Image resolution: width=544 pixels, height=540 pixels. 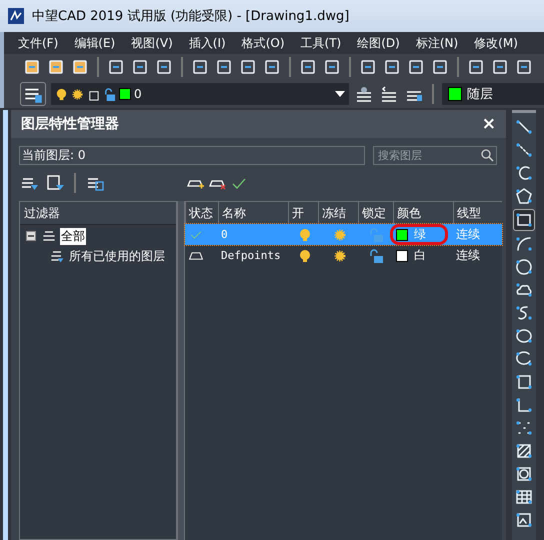 I want to click on lightbulb-icon, so click(x=61, y=94).